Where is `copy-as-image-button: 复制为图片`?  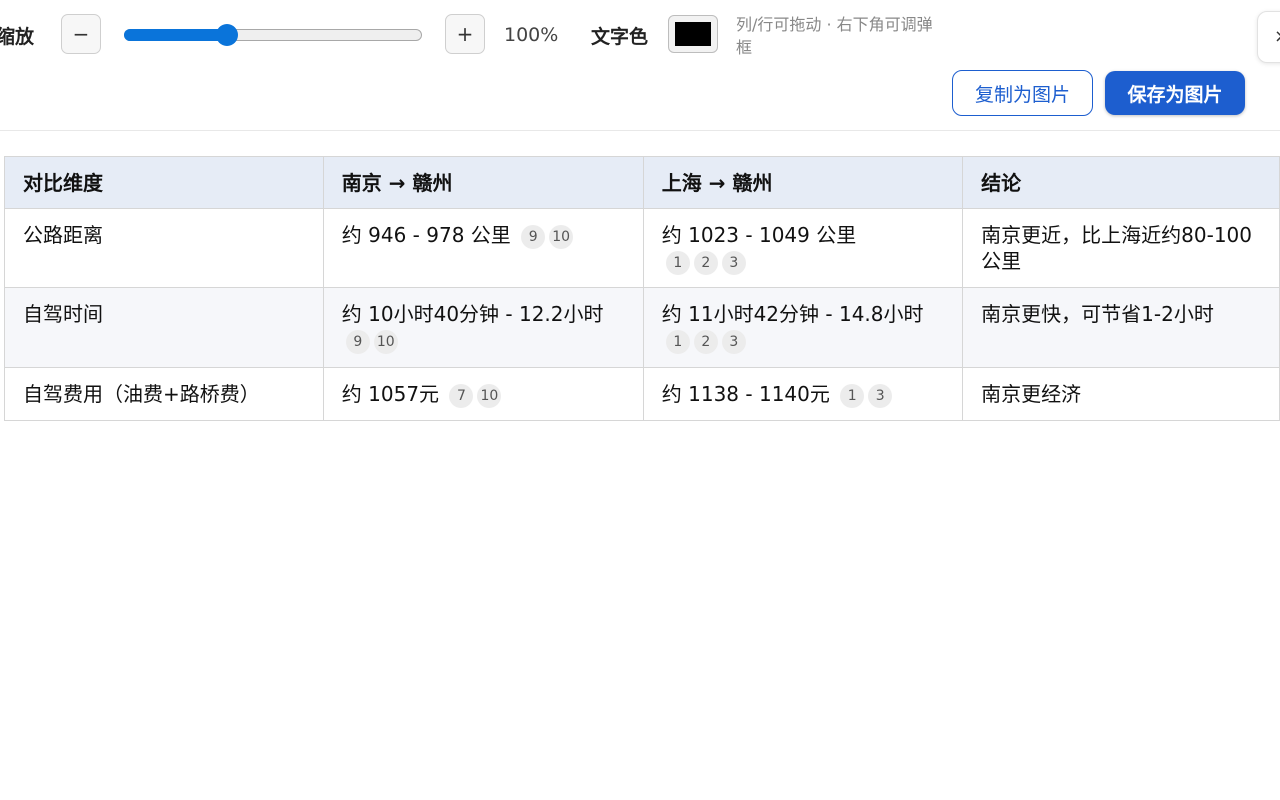 copy-as-image-button: 复制为图片 is located at coordinates (1022, 93).